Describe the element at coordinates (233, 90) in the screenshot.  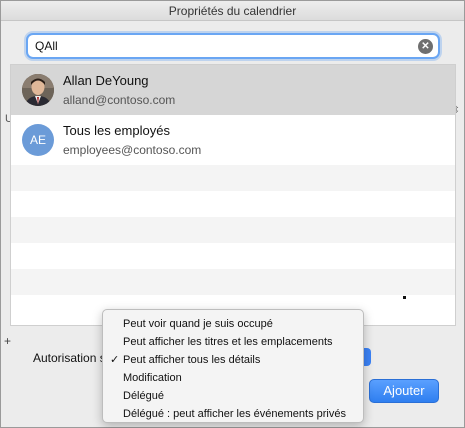
I see `suggestion-allan-deyoung: Allan DeYoung alland@contoso.com` at that location.